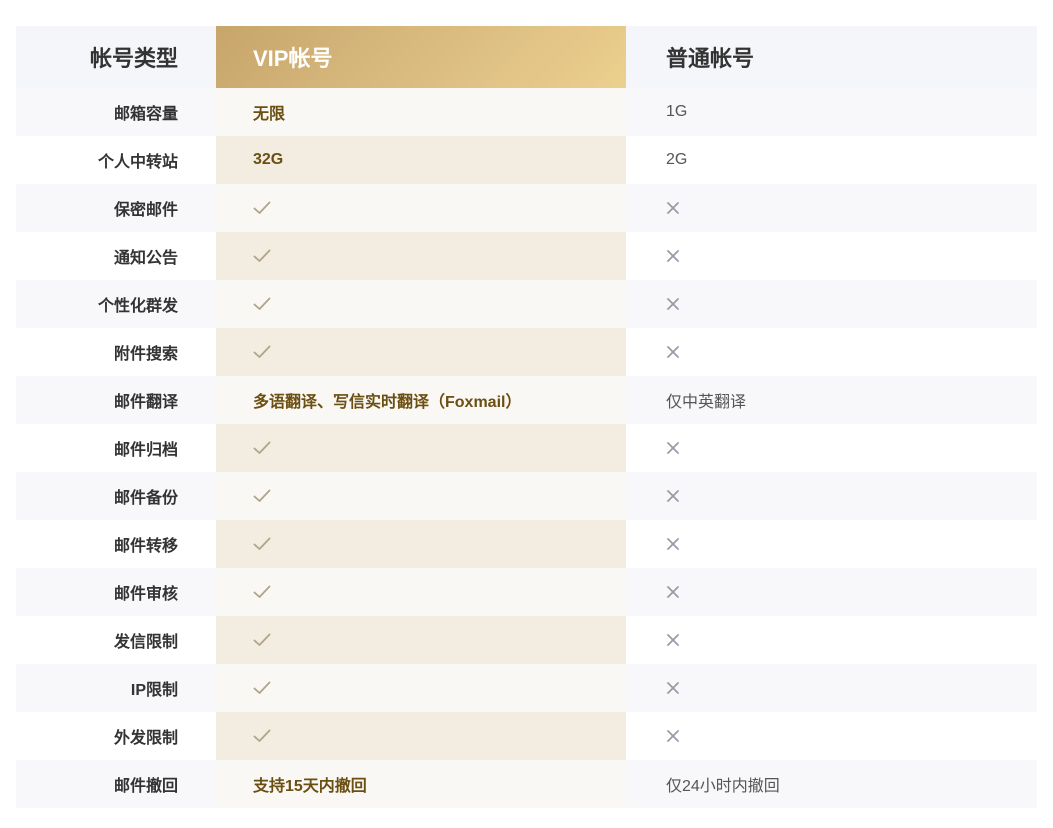  What do you see at coordinates (116, 736) in the screenshot?
I see `feature-label: 外发限制` at bounding box center [116, 736].